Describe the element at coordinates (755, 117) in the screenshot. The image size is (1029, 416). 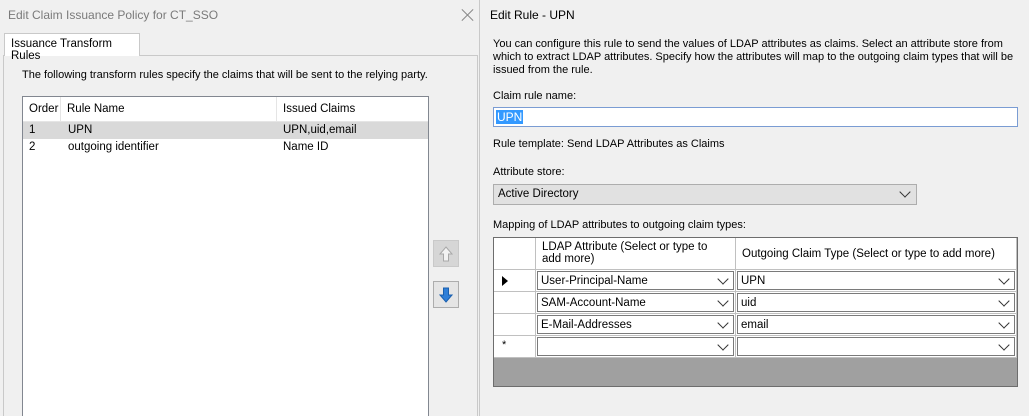
I see `claim-rule-name-input: UPN` at that location.